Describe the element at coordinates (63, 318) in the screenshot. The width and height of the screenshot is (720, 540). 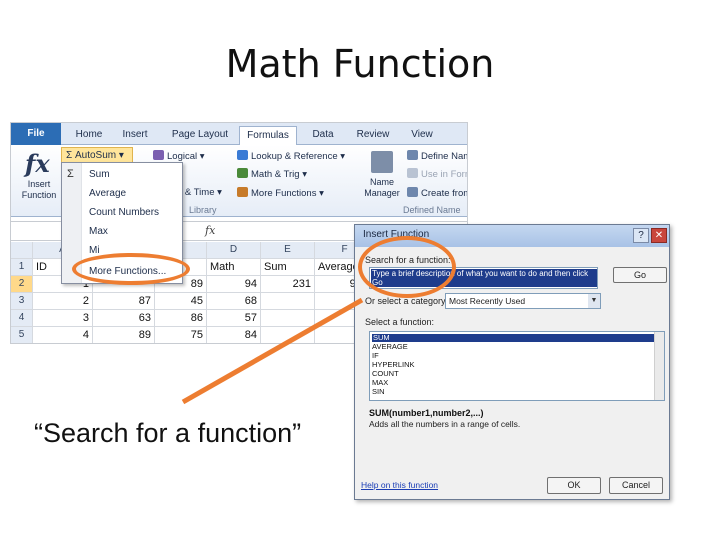
I see `cell: 3` at that location.